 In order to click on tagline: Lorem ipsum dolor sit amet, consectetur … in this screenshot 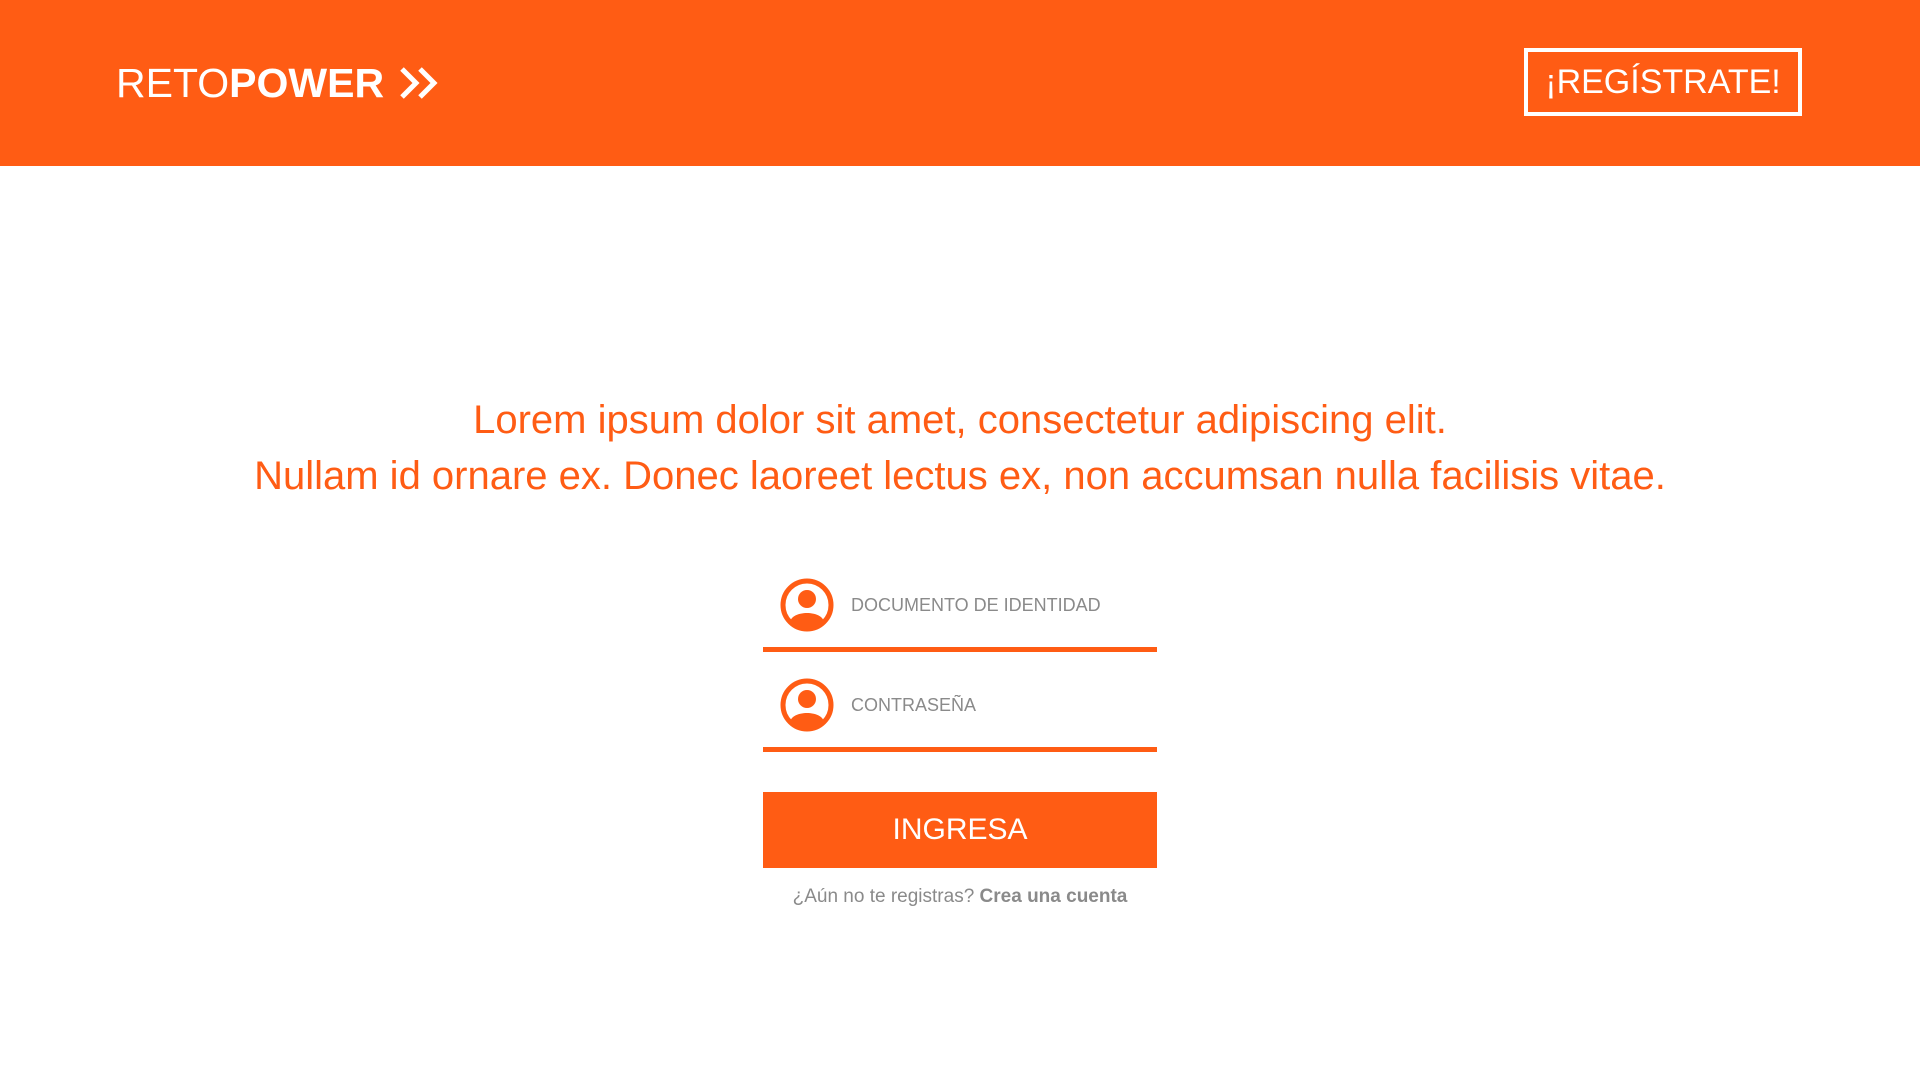, I will do `click(960, 448)`.